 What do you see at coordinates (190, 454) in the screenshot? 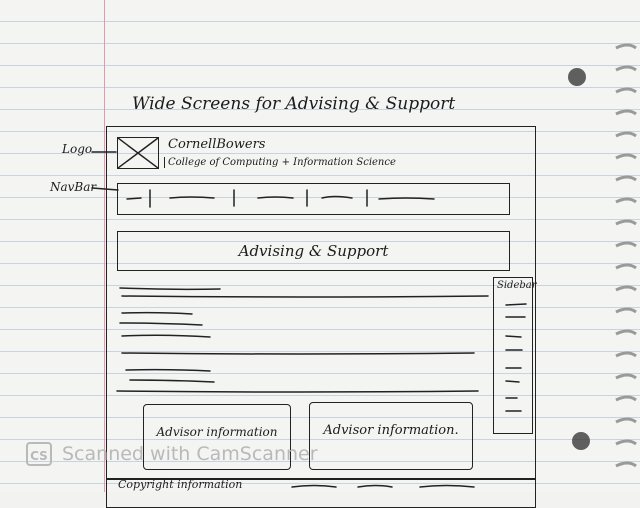
I see `watermark-text: Scanned with CamScanner` at bounding box center [190, 454].